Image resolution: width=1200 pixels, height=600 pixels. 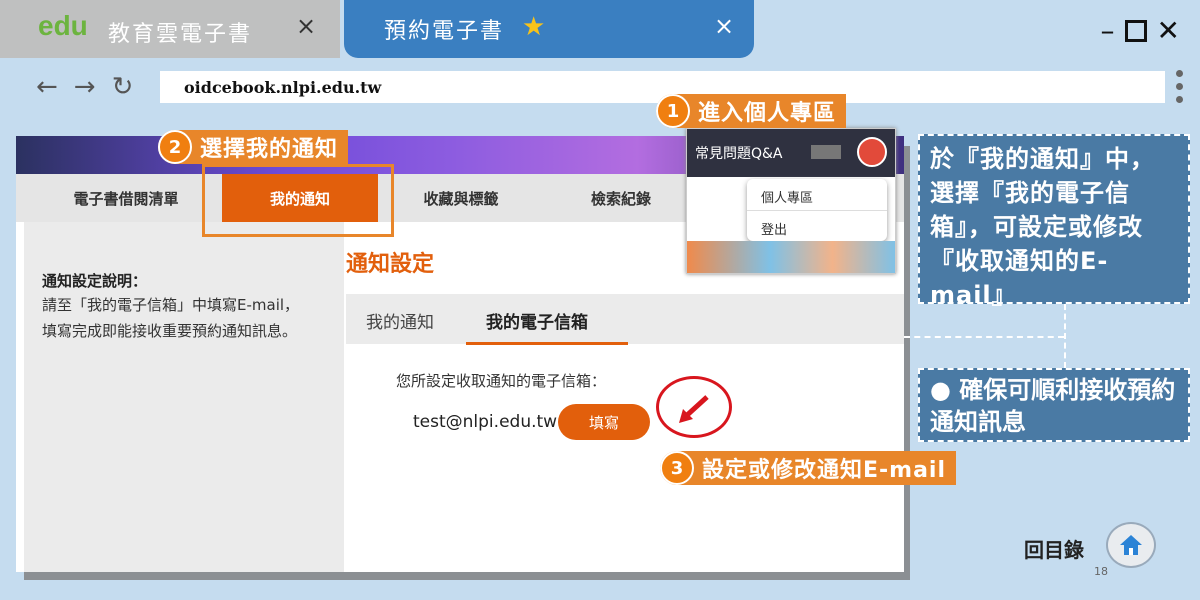 What do you see at coordinates (1108, 30) in the screenshot?
I see `minimize-icon: –` at bounding box center [1108, 30].